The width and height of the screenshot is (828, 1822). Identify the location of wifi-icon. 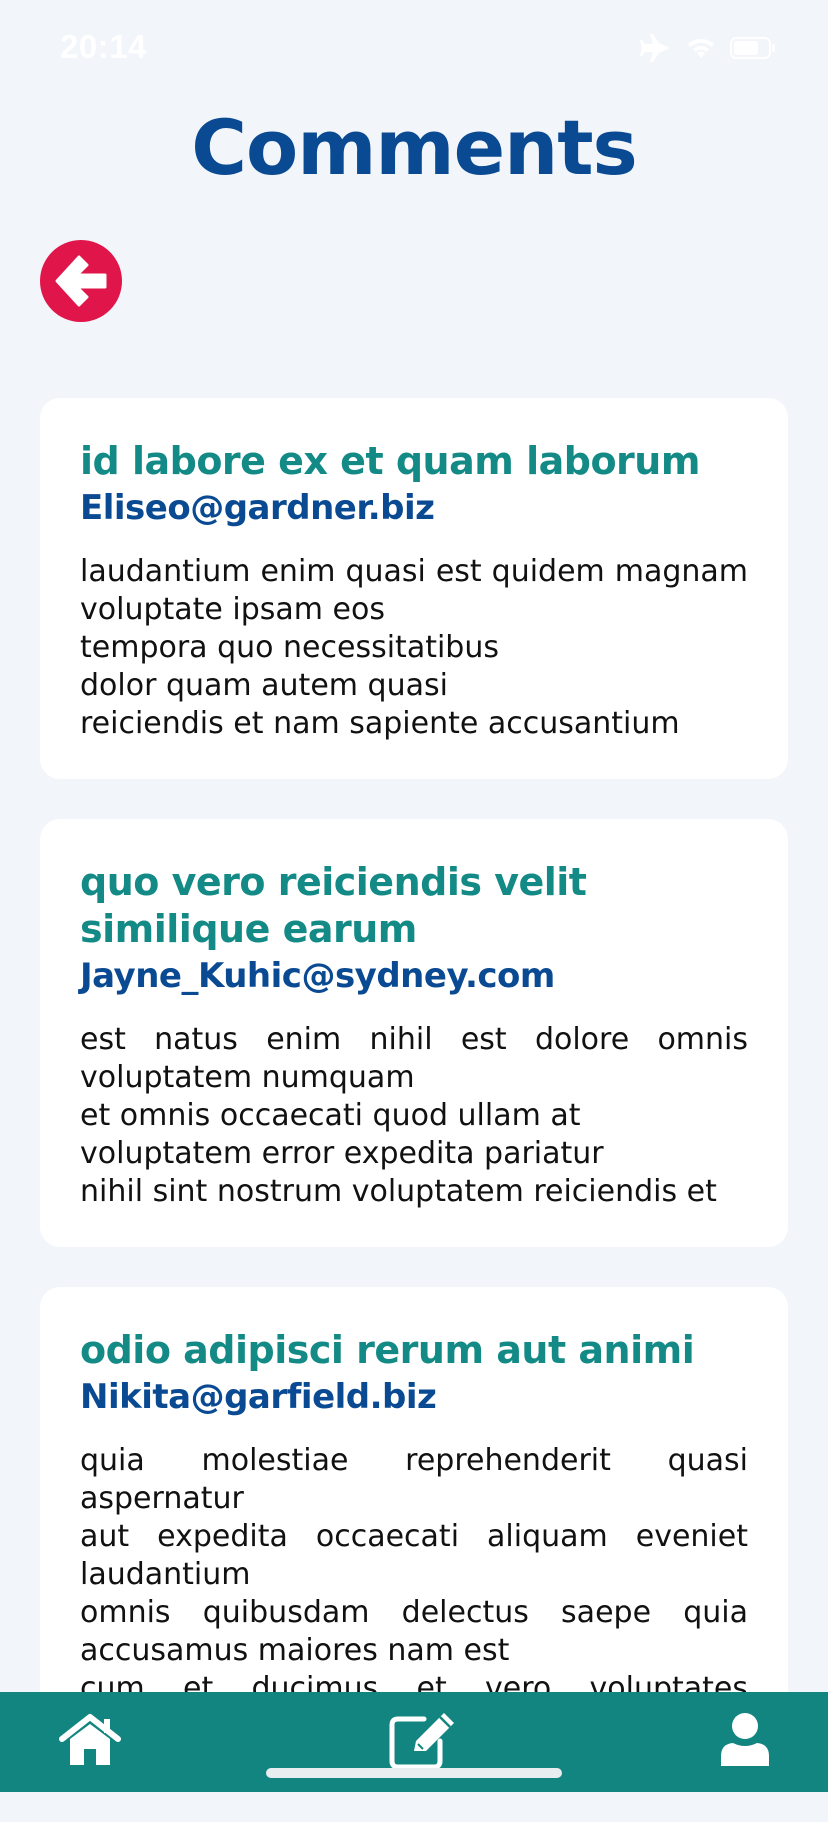
(701, 48).